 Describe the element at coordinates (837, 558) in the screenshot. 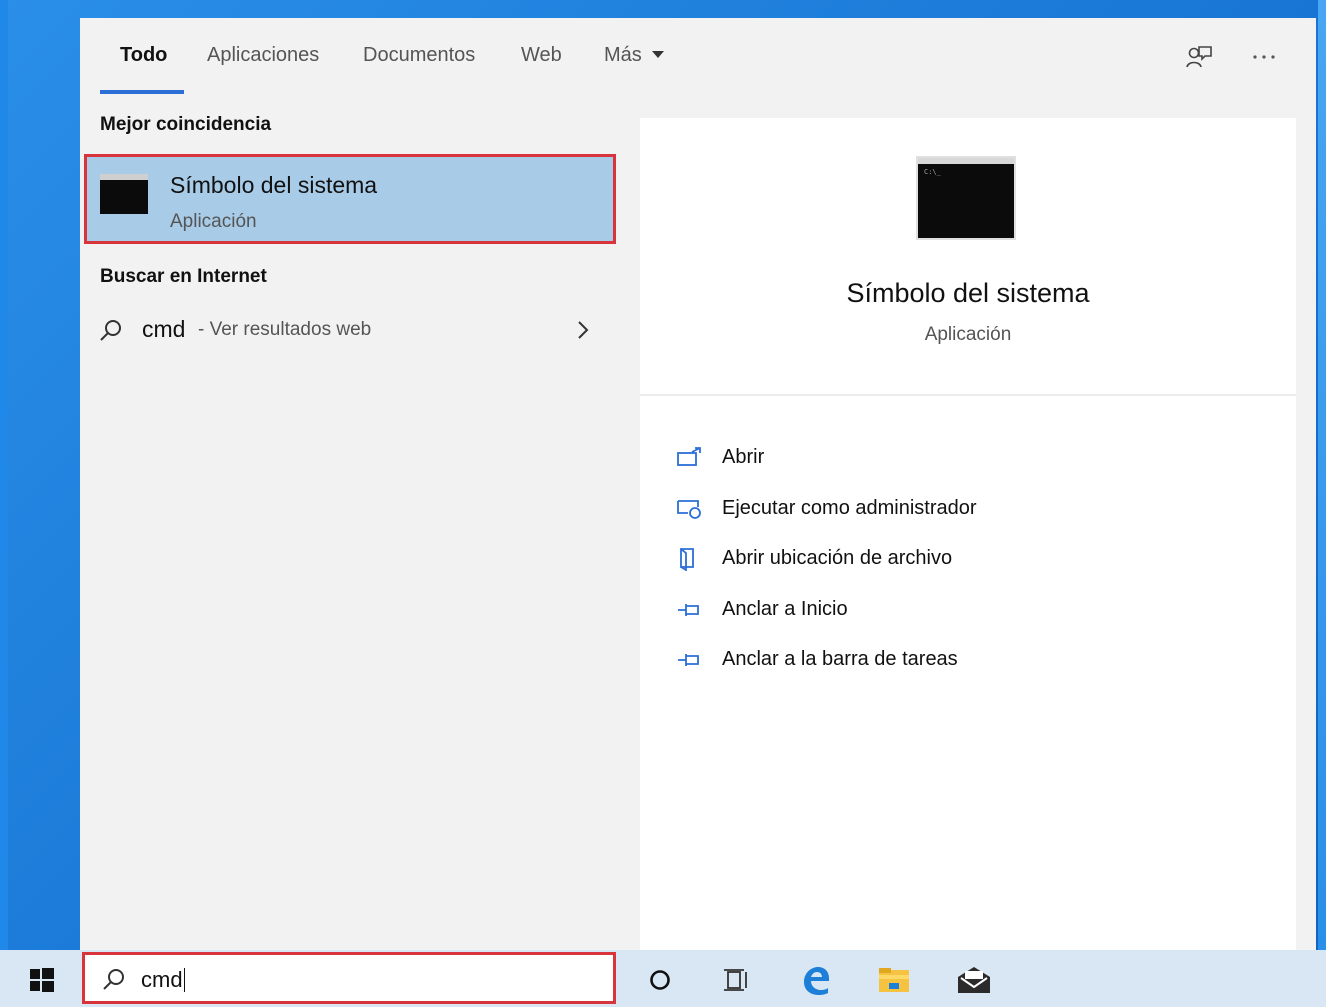

I see `action-label: Abrir ubicación de archivo` at that location.